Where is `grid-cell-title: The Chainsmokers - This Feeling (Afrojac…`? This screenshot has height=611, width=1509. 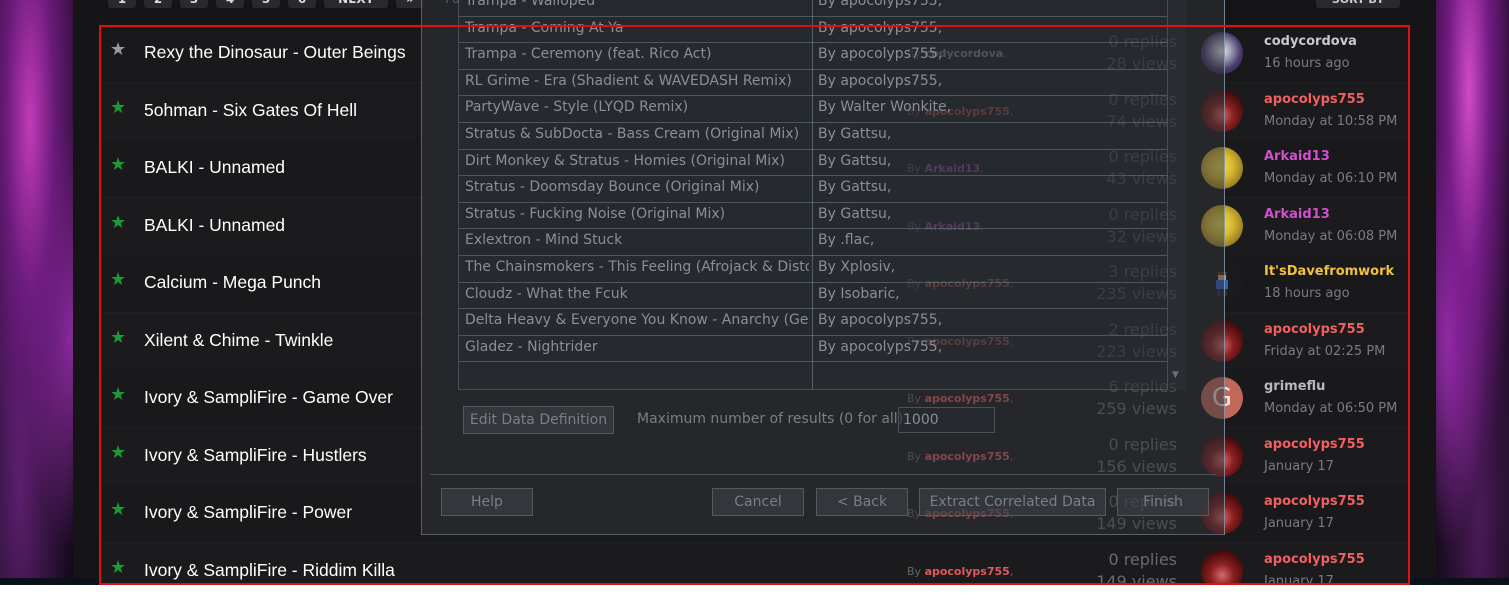
grid-cell-title: The Chainsmokers - This Feeling (Afrojac… is located at coordinates (637, 267).